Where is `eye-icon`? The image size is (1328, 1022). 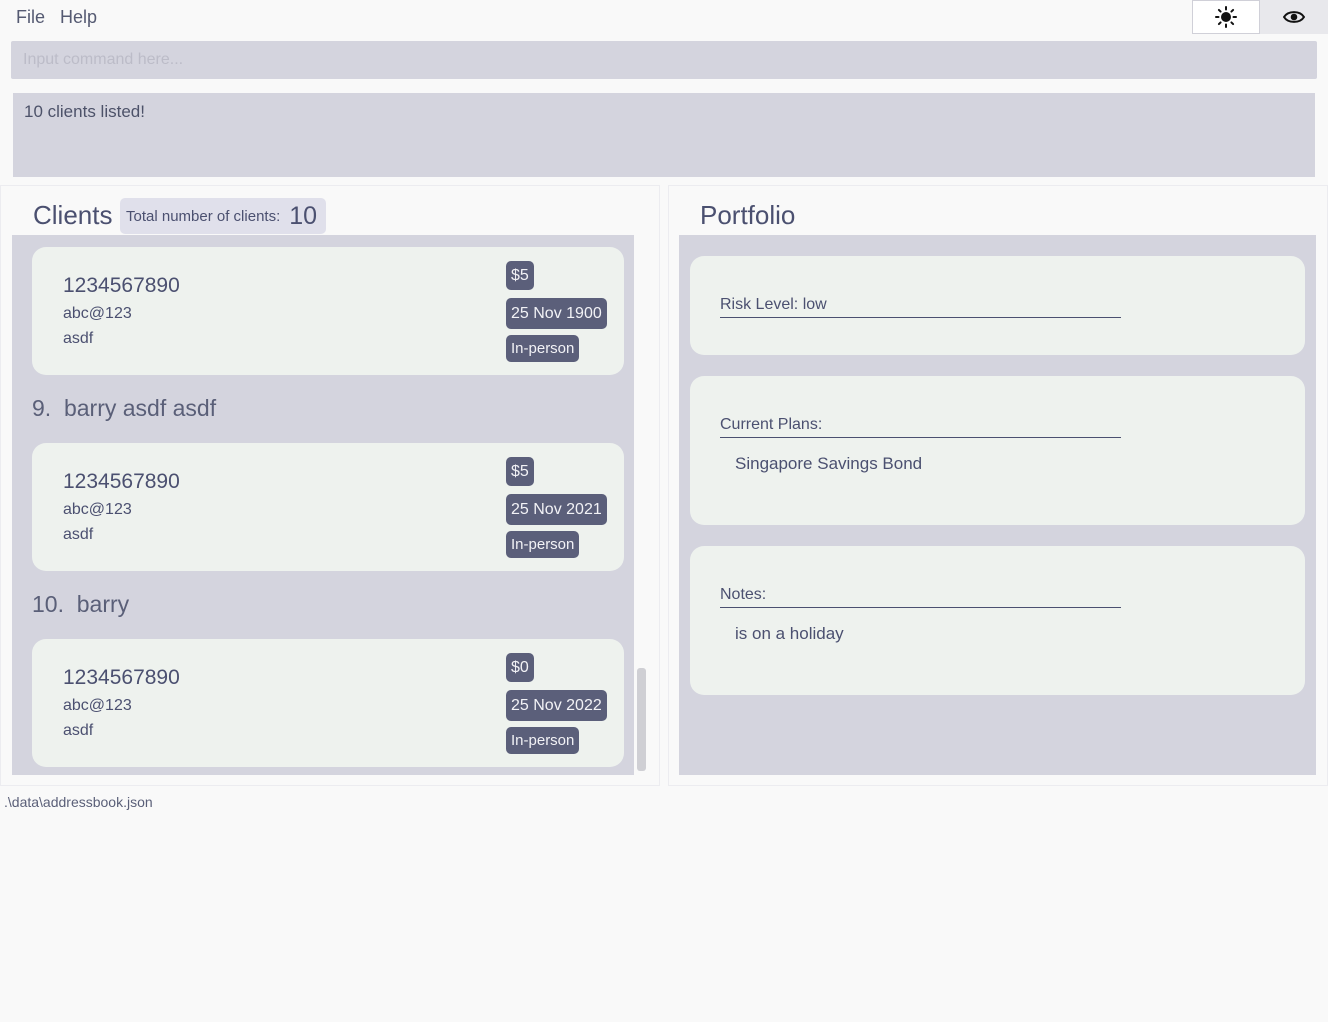 eye-icon is located at coordinates (1294, 17).